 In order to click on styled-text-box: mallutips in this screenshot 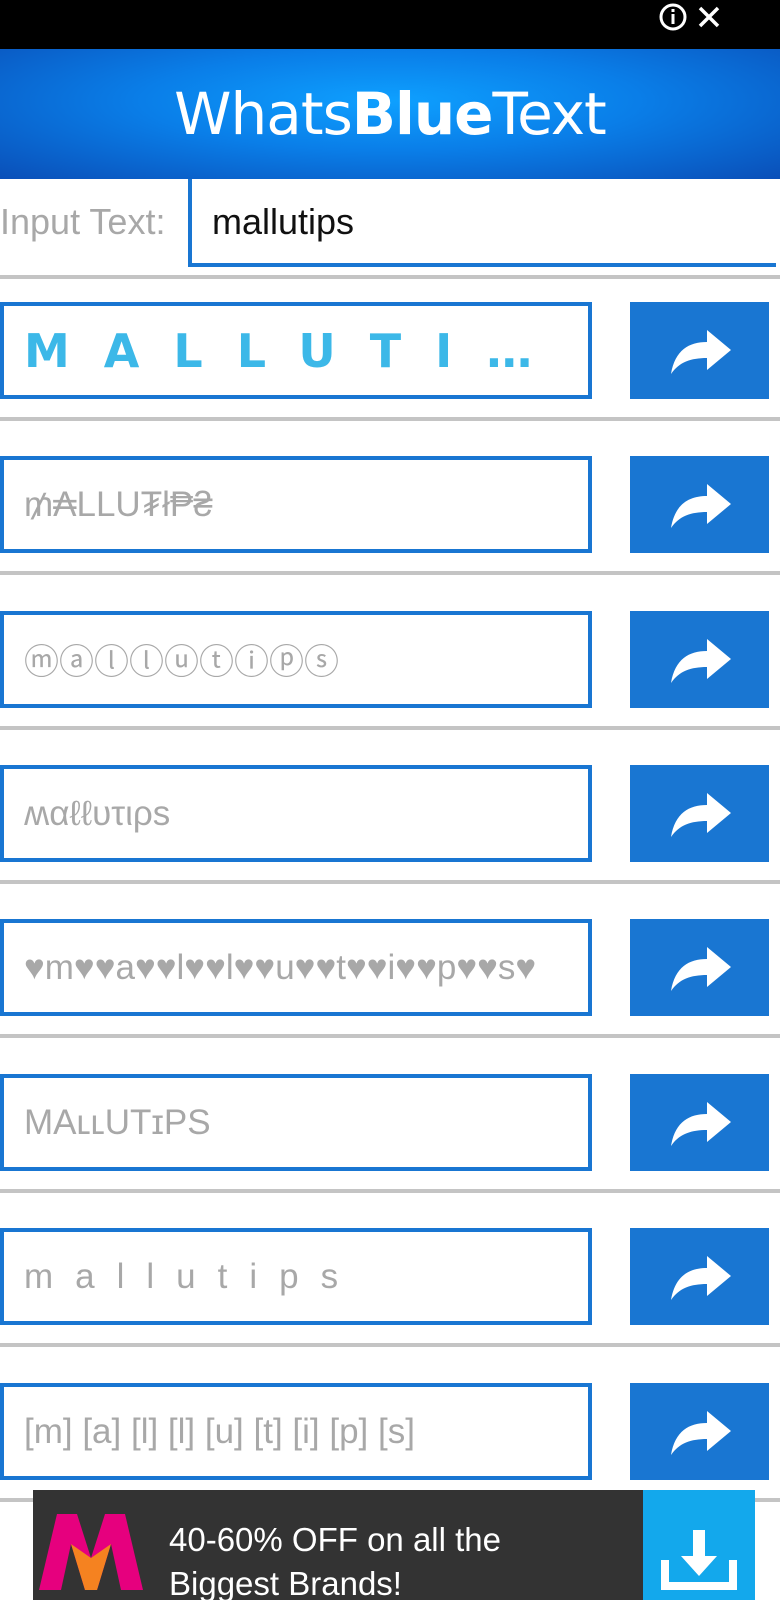, I will do `click(296, 1276)`.